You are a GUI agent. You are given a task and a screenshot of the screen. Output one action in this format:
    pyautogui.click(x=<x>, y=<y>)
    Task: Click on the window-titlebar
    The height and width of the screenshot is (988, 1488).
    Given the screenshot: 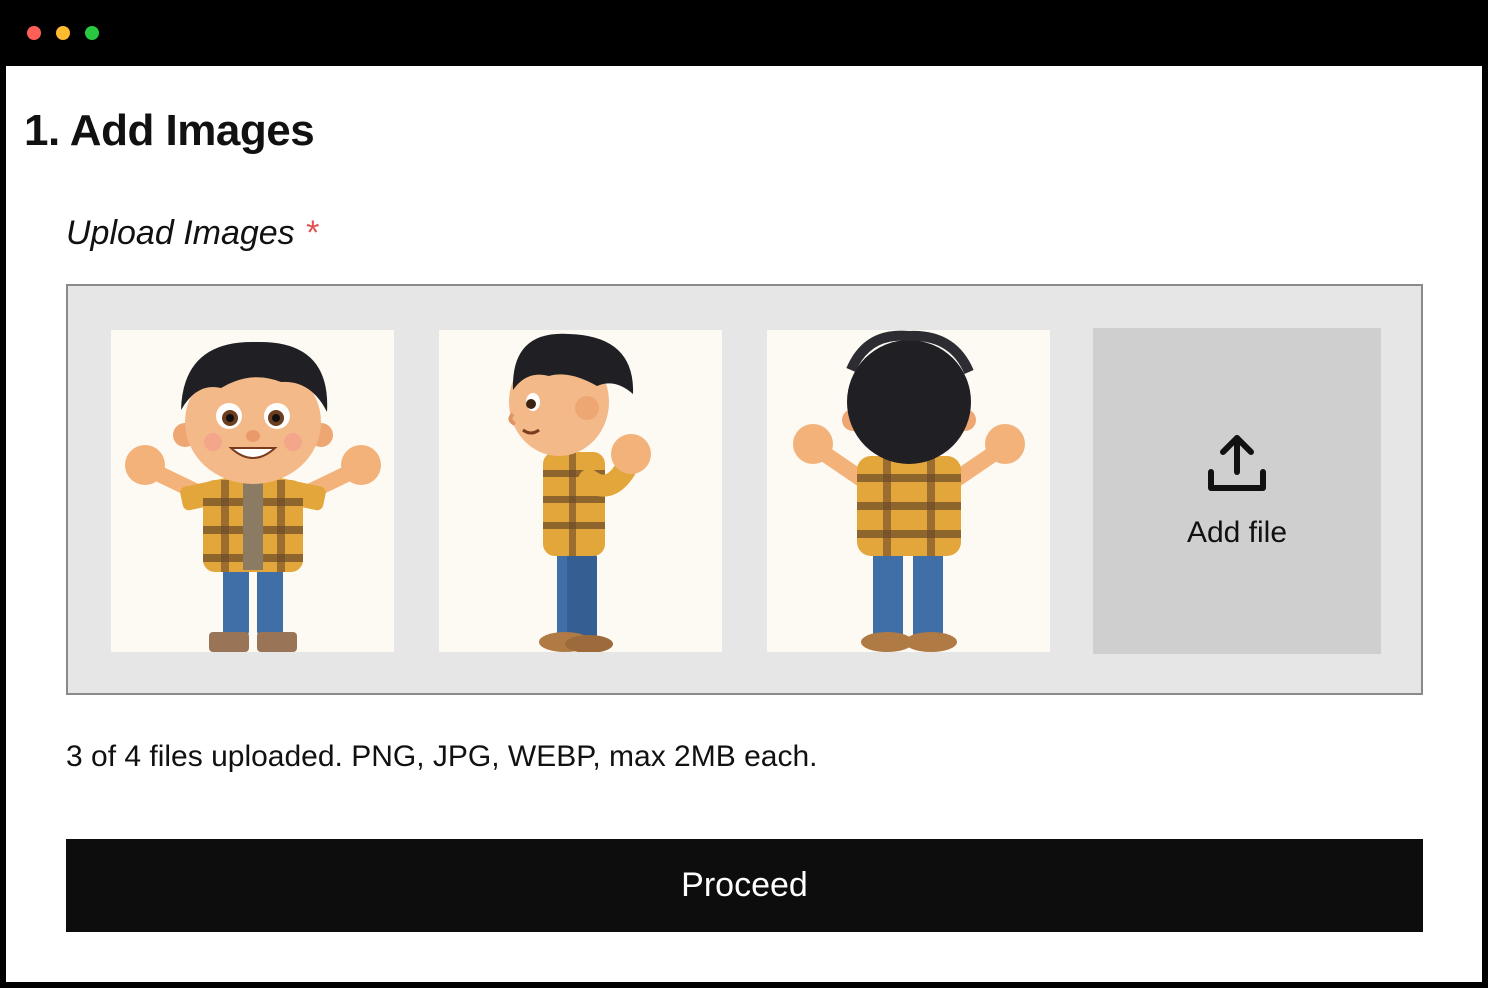 What is the action you would take?
    pyautogui.click(x=744, y=33)
    